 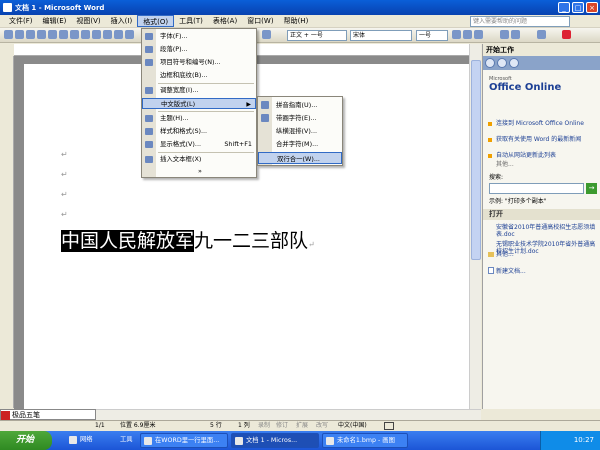 I want to click on document-text-line: 中国人民解放军九一二三部队↵, so click(x=188, y=243).